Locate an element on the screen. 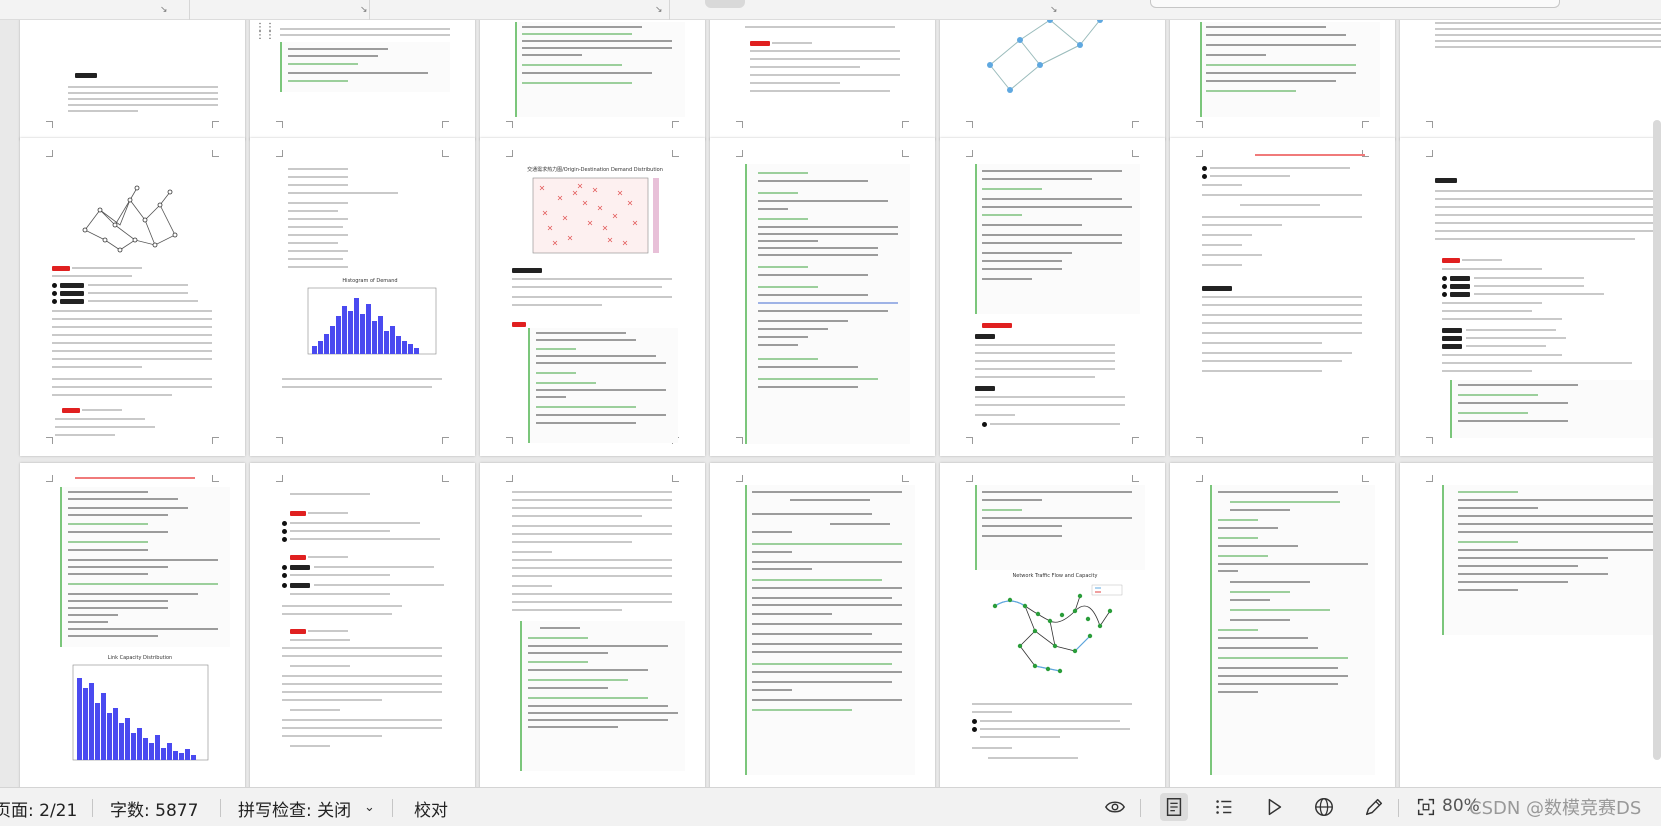 This screenshot has width=1661, height=826. word-count: 字数: 5877 is located at coordinates (154, 808).